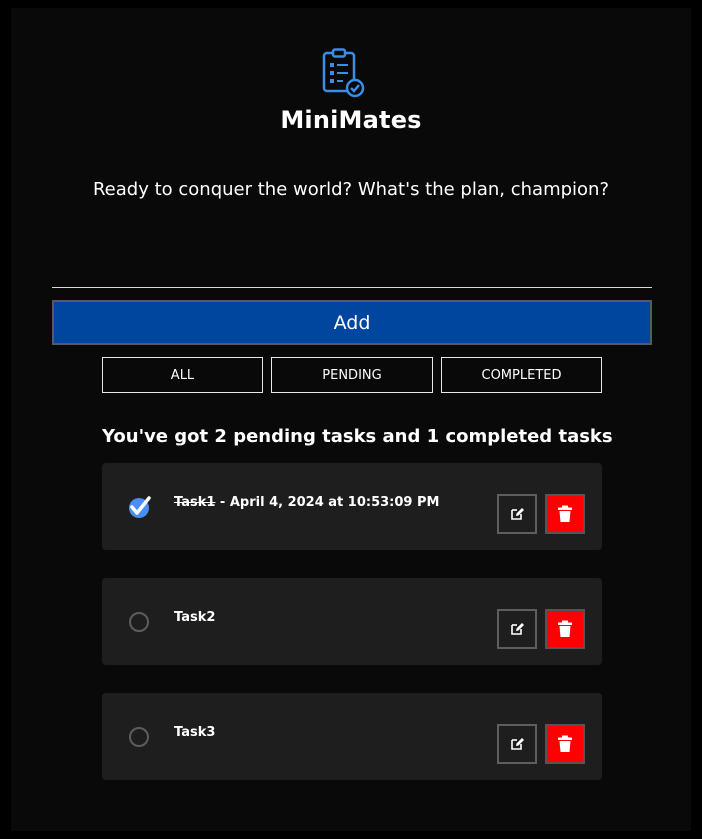  What do you see at coordinates (327, 502) in the screenshot?
I see `task-timestamp: - April 4, 2024 at 10:53:09 PM` at bounding box center [327, 502].